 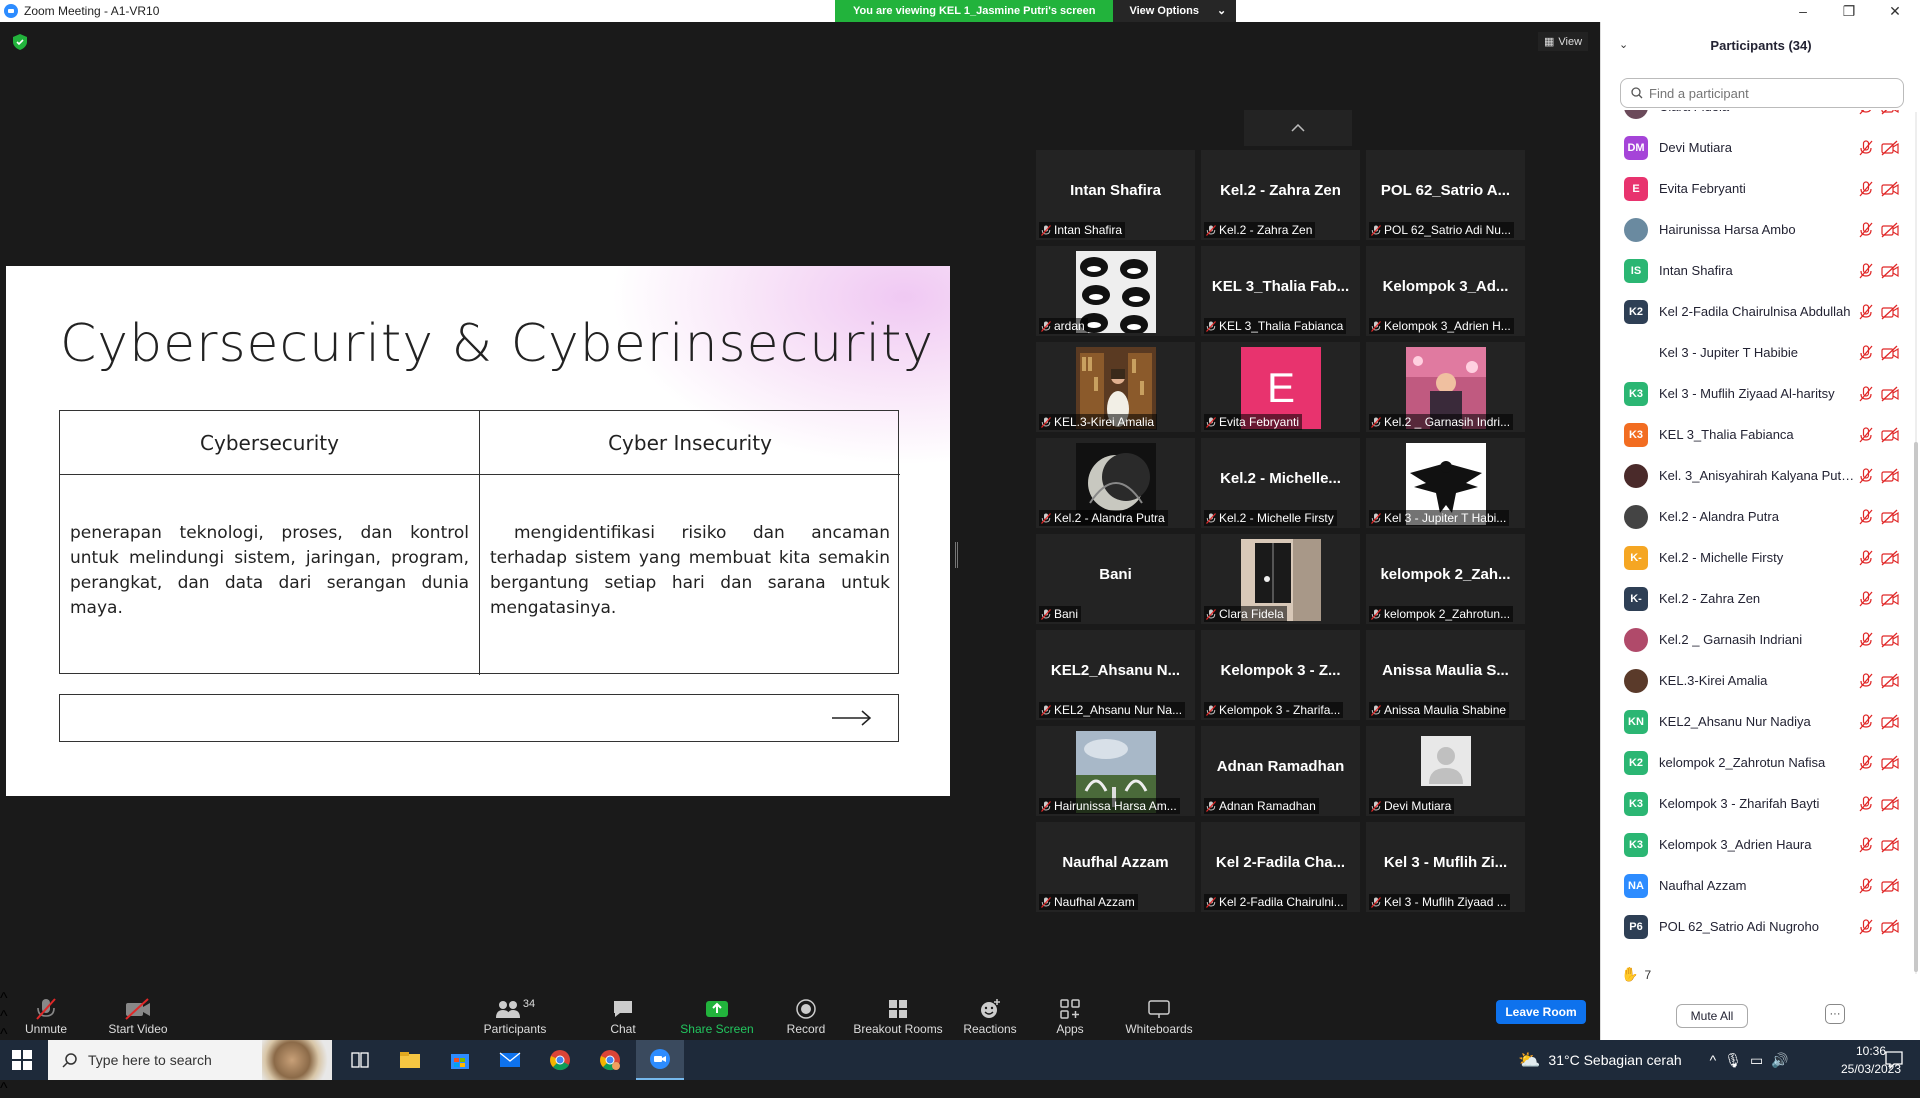 What do you see at coordinates (1895, 11) in the screenshot?
I see `close-button: ✕` at bounding box center [1895, 11].